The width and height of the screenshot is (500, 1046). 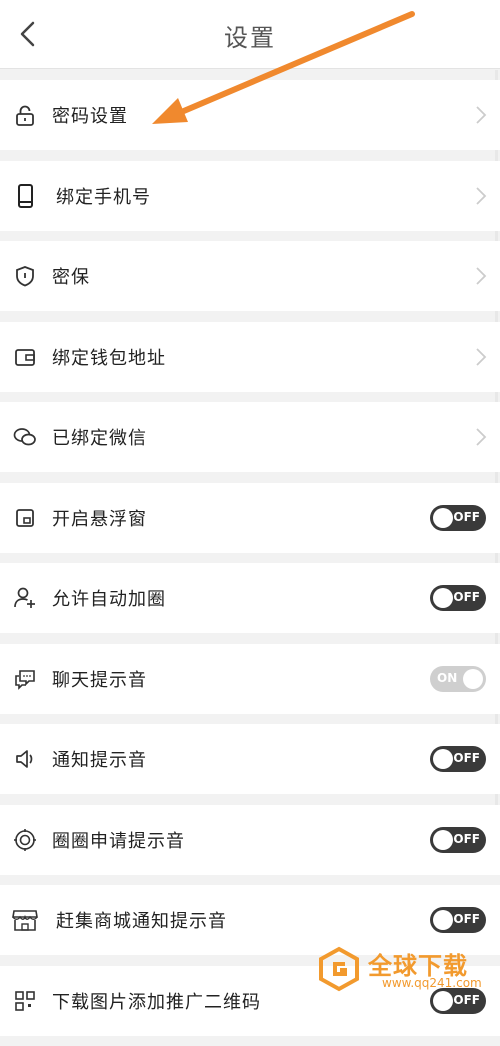 What do you see at coordinates (250, 920) in the screenshot?
I see `settings-row-market-notification-sound: 赶集商城通知提示音 OFF` at bounding box center [250, 920].